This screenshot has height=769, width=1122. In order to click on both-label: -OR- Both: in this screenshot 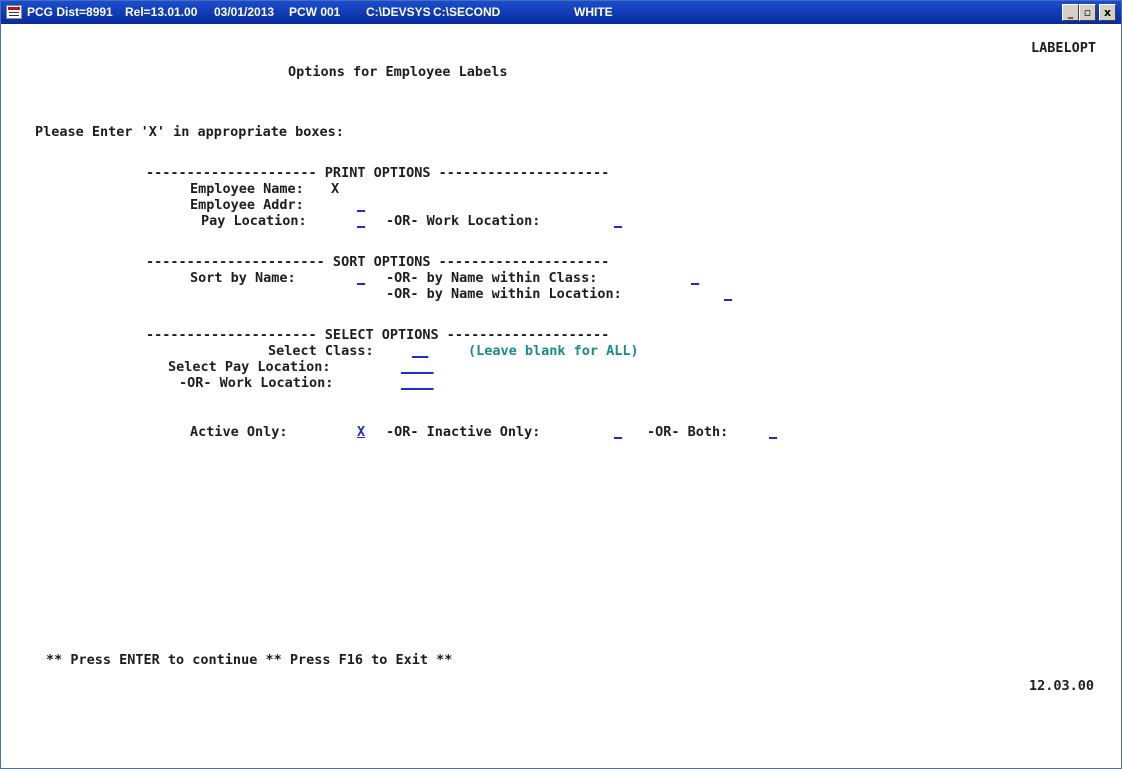, I will do `click(688, 432)`.